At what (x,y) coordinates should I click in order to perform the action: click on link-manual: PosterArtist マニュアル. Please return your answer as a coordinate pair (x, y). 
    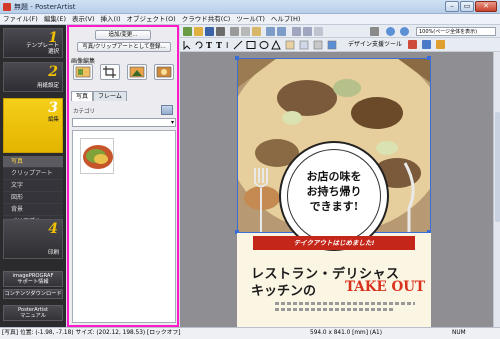
    Looking at the image, I should click on (33, 313).